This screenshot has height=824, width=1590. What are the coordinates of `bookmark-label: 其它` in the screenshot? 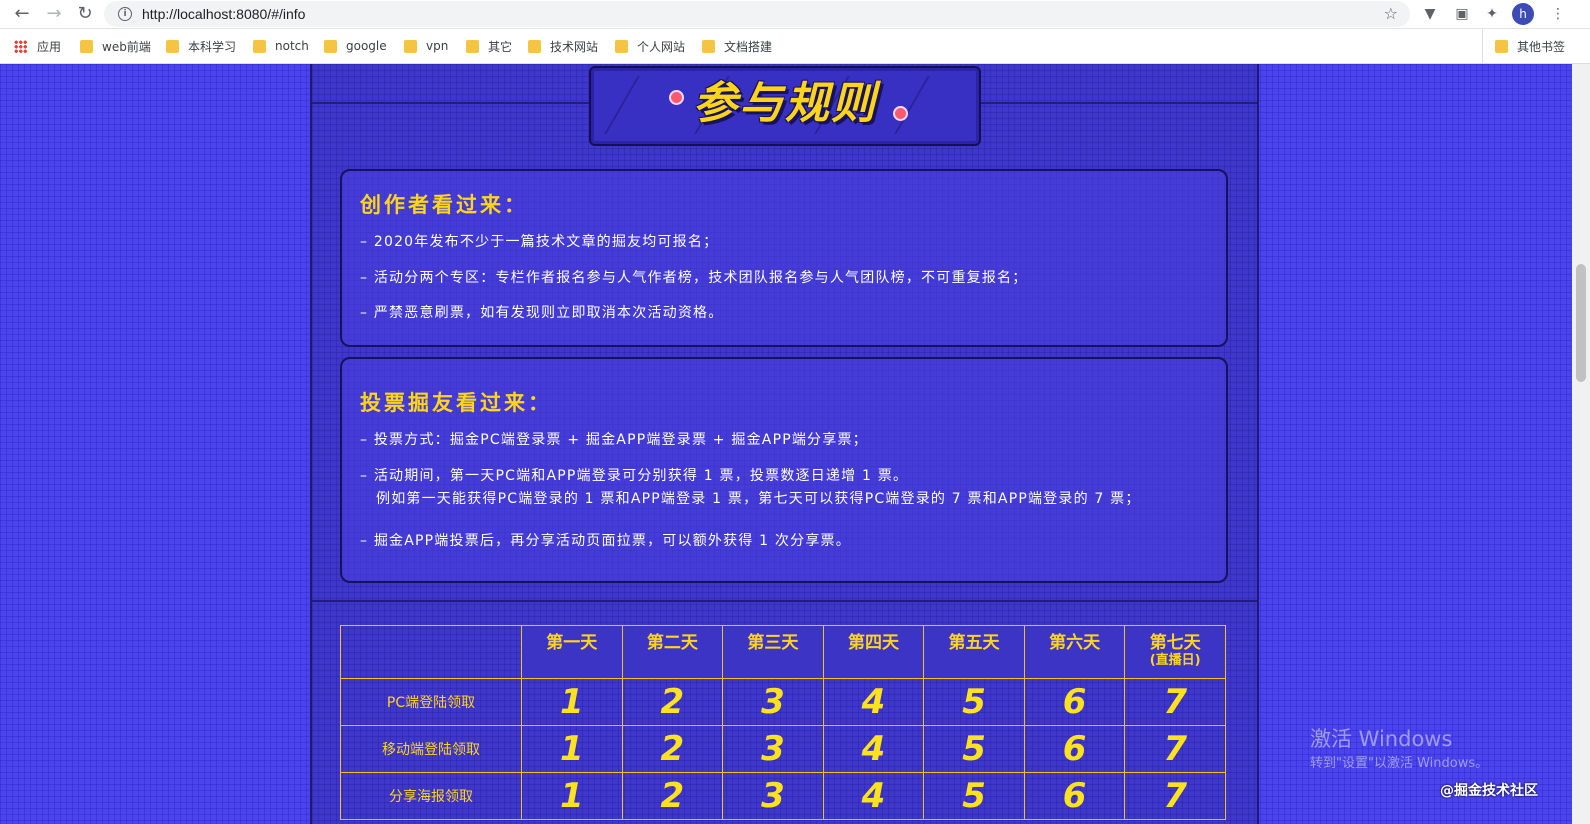 It's located at (500, 46).